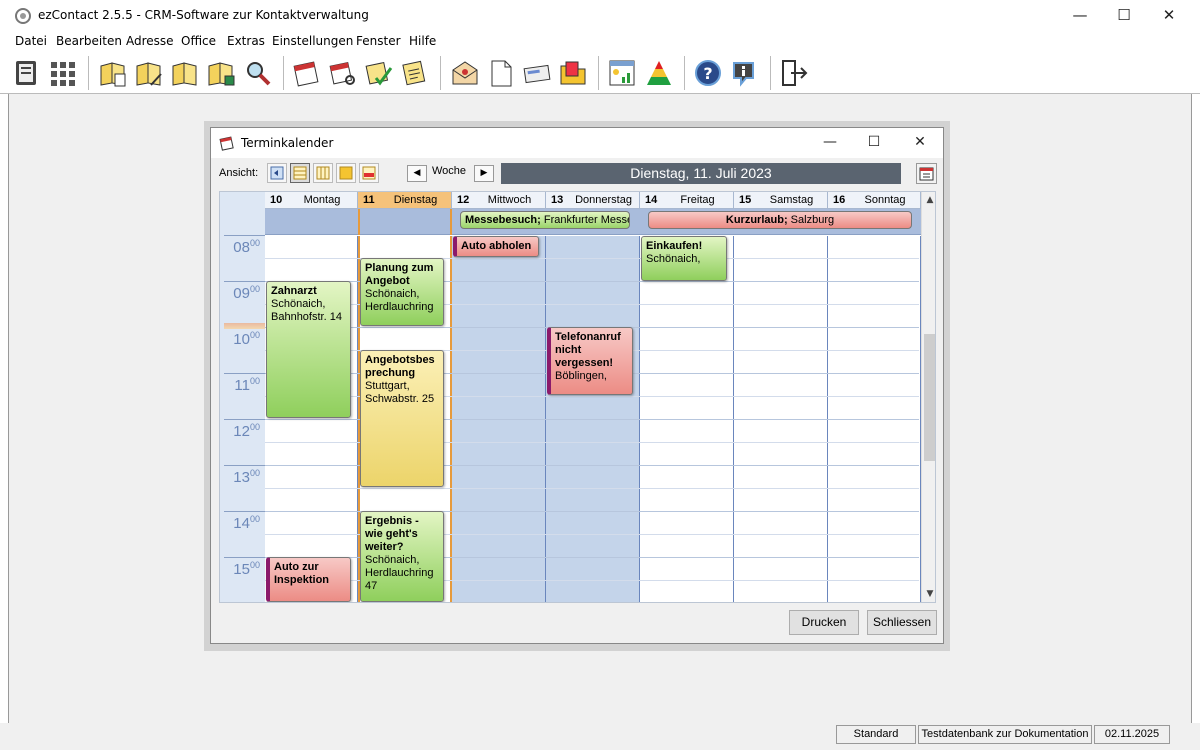 The height and width of the screenshot is (750, 1200). Describe the element at coordinates (399, 274) in the screenshot. I see `appointment-title: Planung zum Angebot` at that location.